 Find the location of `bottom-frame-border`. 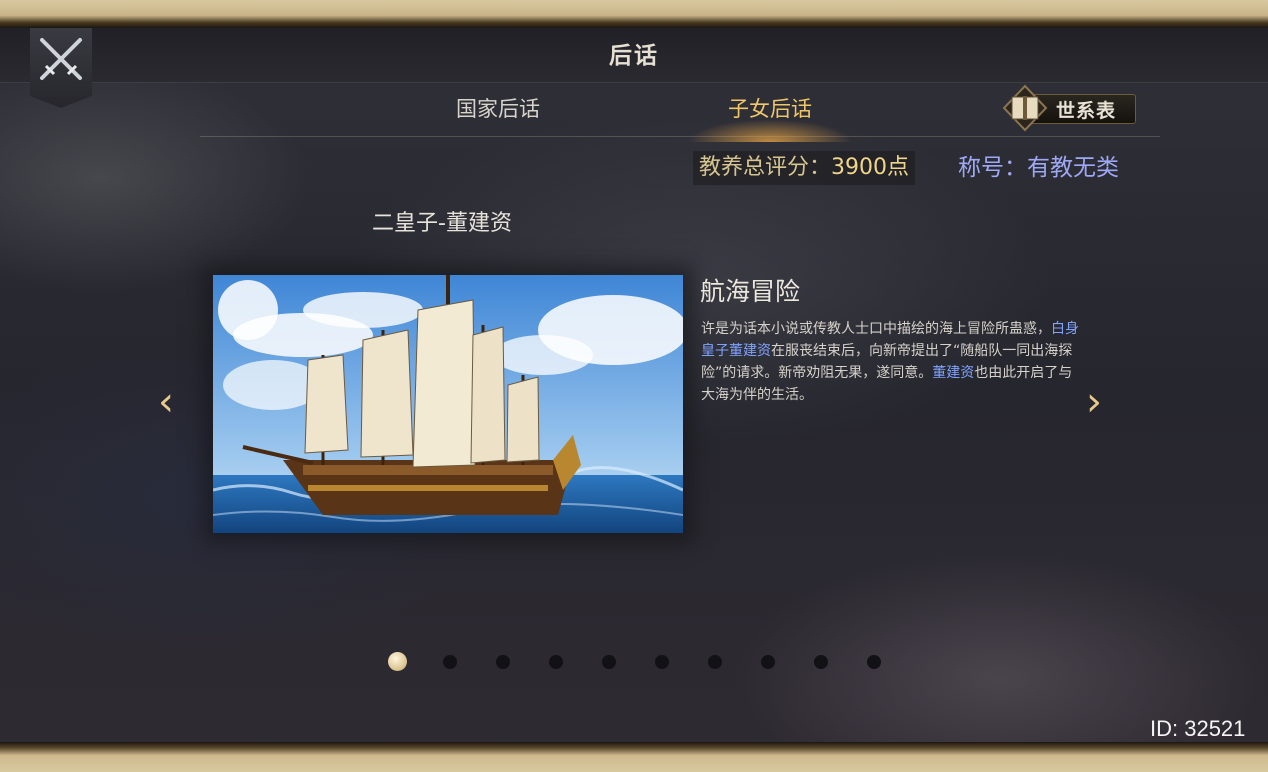

bottom-frame-border is located at coordinates (634, 757).